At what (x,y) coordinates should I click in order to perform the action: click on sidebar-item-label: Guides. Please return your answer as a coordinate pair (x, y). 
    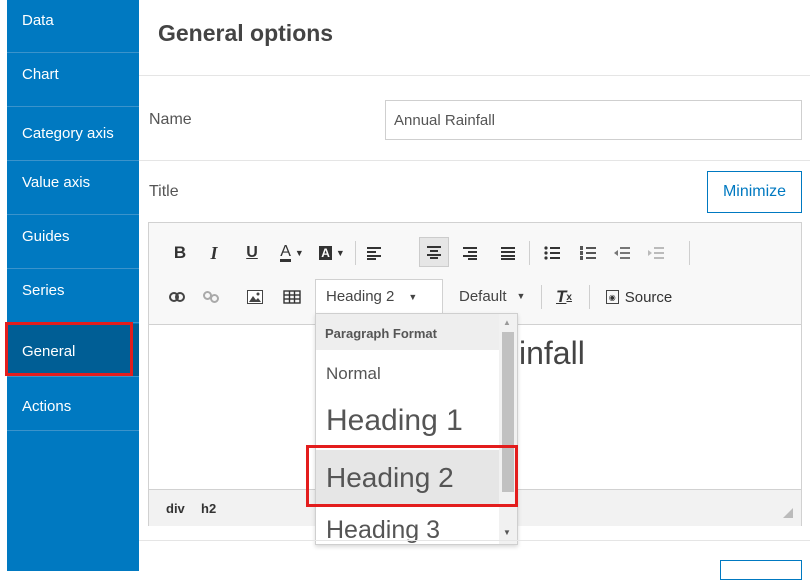
    Looking at the image, I should click on (46, 236).